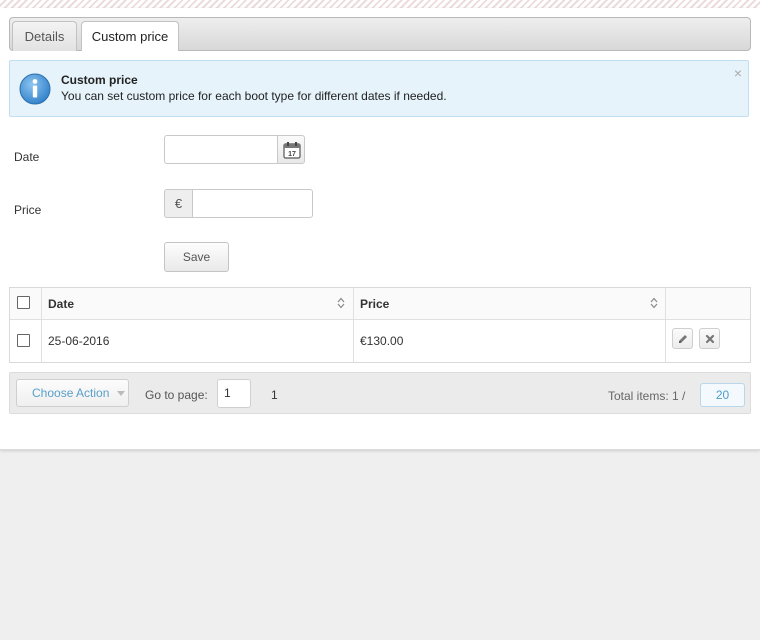  I want to click on delete-icon, so click(710, 339).